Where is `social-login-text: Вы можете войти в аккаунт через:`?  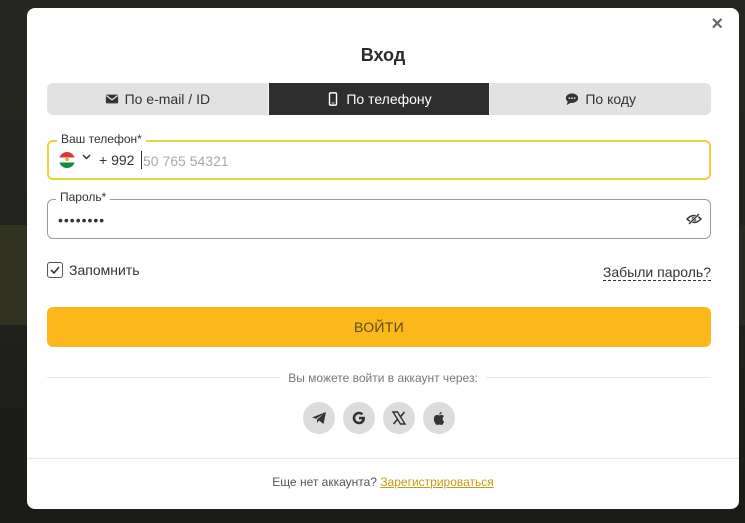
social-login-text: Вы можете войти в аккаунт через: is located at coordinates (383, 378).